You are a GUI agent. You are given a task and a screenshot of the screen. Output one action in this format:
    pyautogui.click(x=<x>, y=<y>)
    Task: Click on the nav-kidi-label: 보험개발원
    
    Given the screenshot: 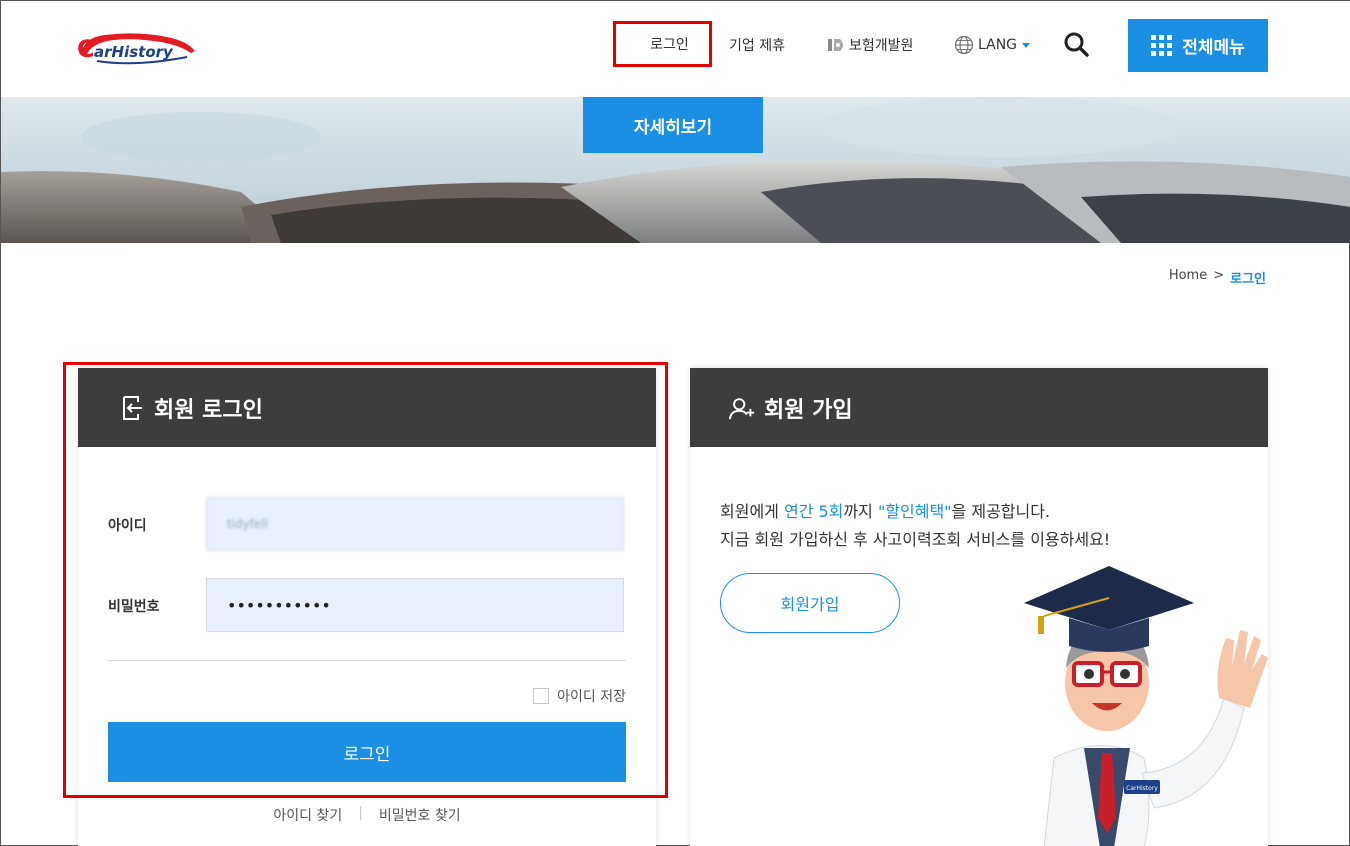 What is the action you would take?
    pyautogui.click(x=881, y=46)
    